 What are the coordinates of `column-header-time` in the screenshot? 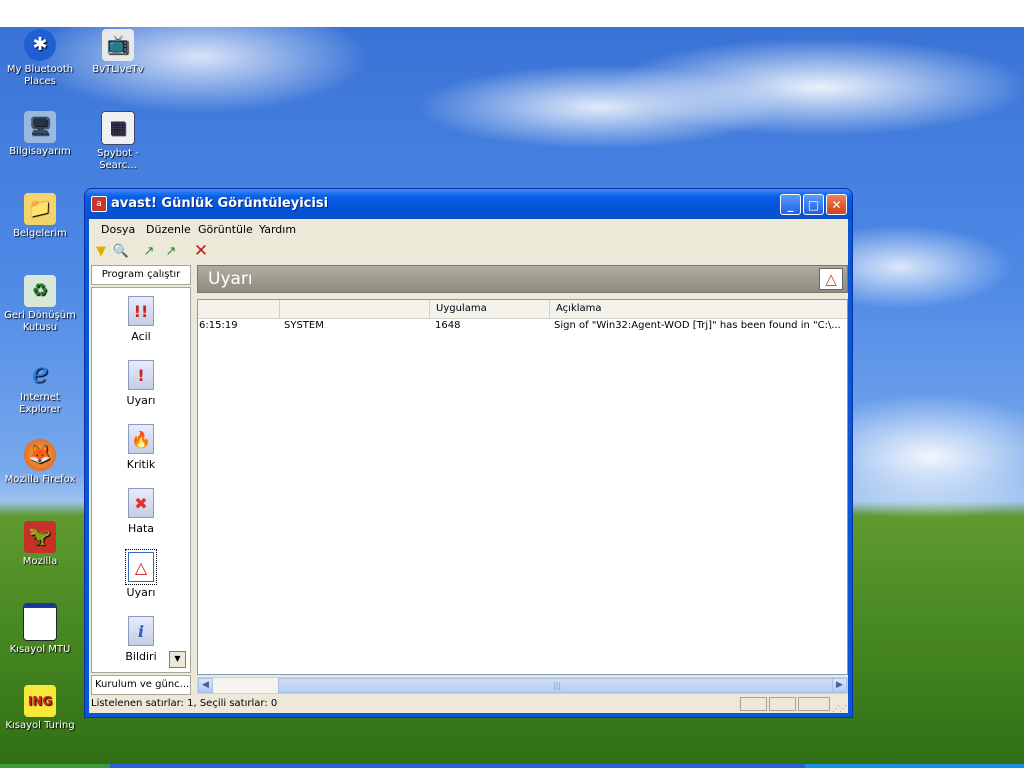 It's located at (239, 309).